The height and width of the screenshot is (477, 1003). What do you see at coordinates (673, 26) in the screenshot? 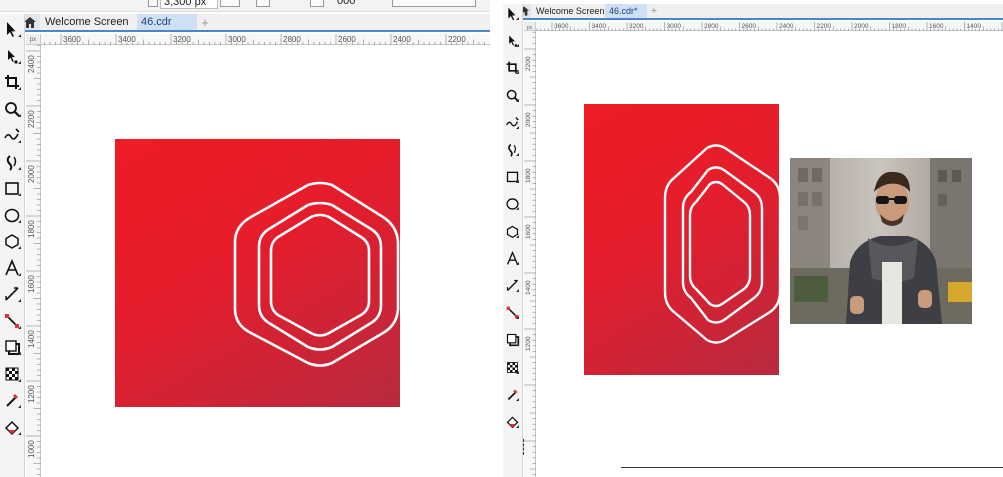
I see `ruler-label: 3000` at bounding box center [673, 26].